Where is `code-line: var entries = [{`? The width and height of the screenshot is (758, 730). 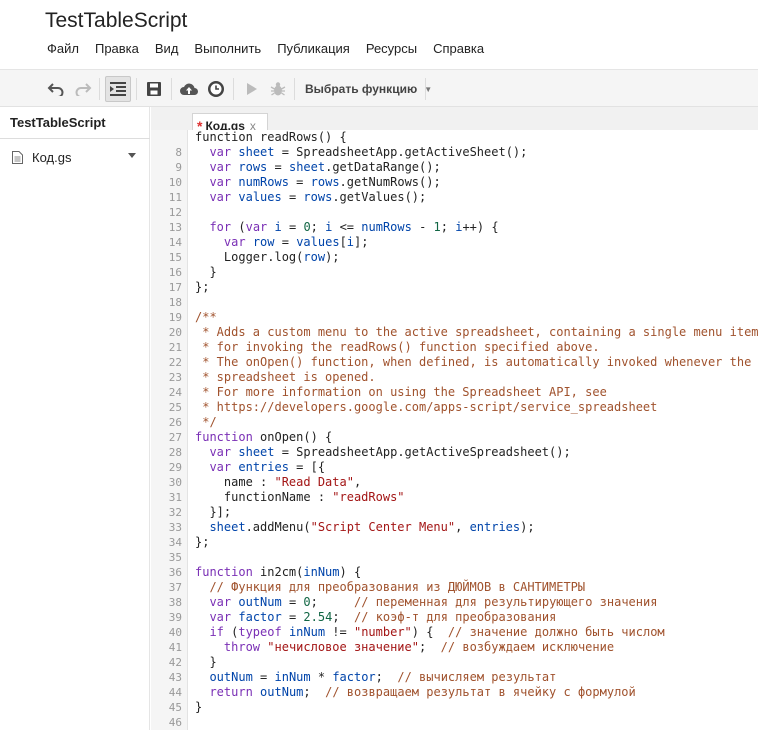 code-line: var entries = [{ is located at coordinates (260, 467).